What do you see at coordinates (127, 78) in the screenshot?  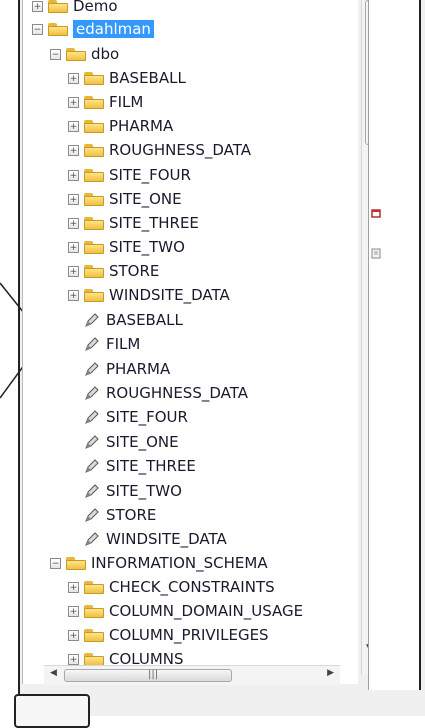 I see `tree-folder-item: + BASEBALL` at bounding box center [127, 78].